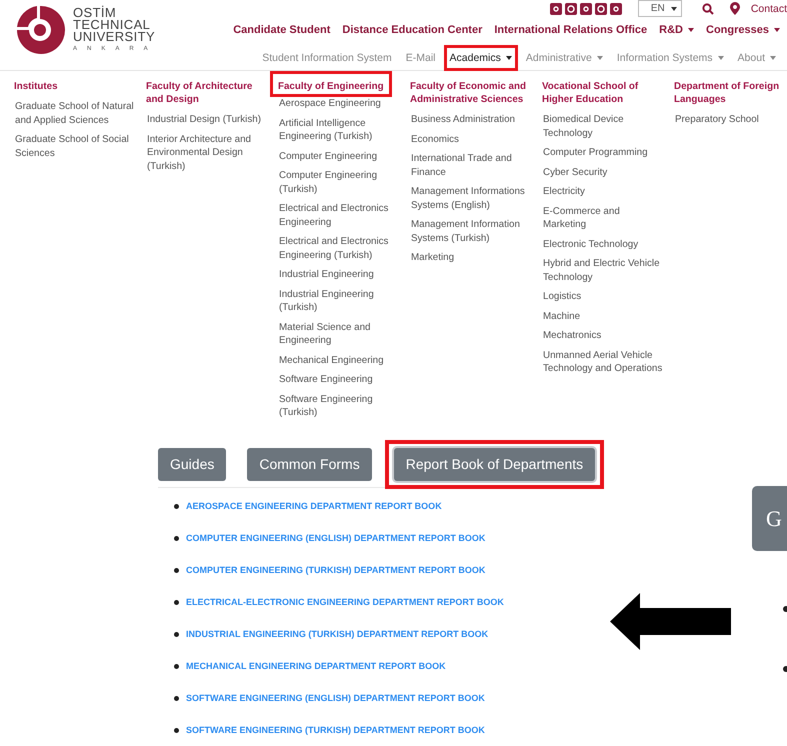 The height and width of the screenshot is (746, 787). What do you see at coordinates (94, 13) in the screenshot?
I see `university-name: OSTİM` at bounding box center [94, 13].